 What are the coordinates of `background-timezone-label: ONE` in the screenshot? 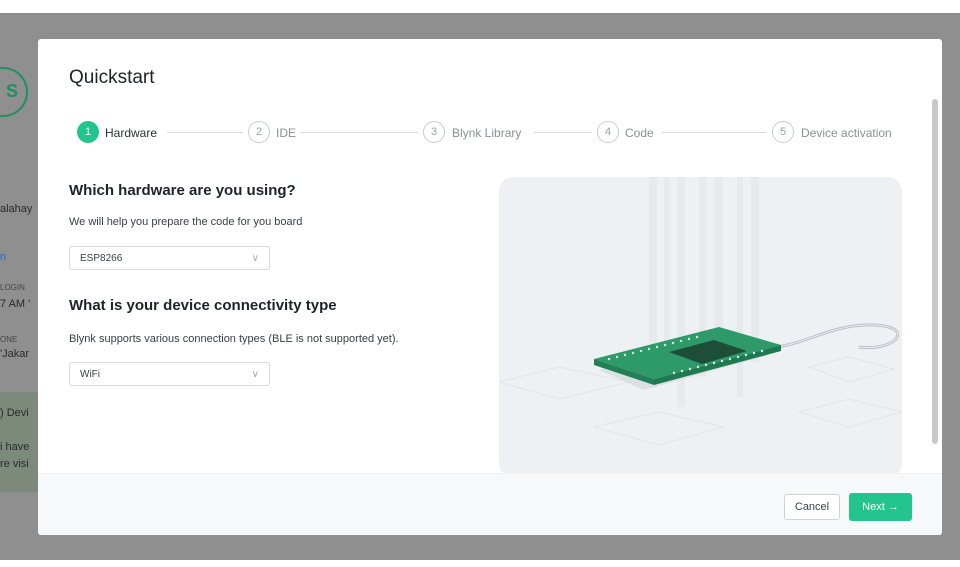 It's located at (9, 339).